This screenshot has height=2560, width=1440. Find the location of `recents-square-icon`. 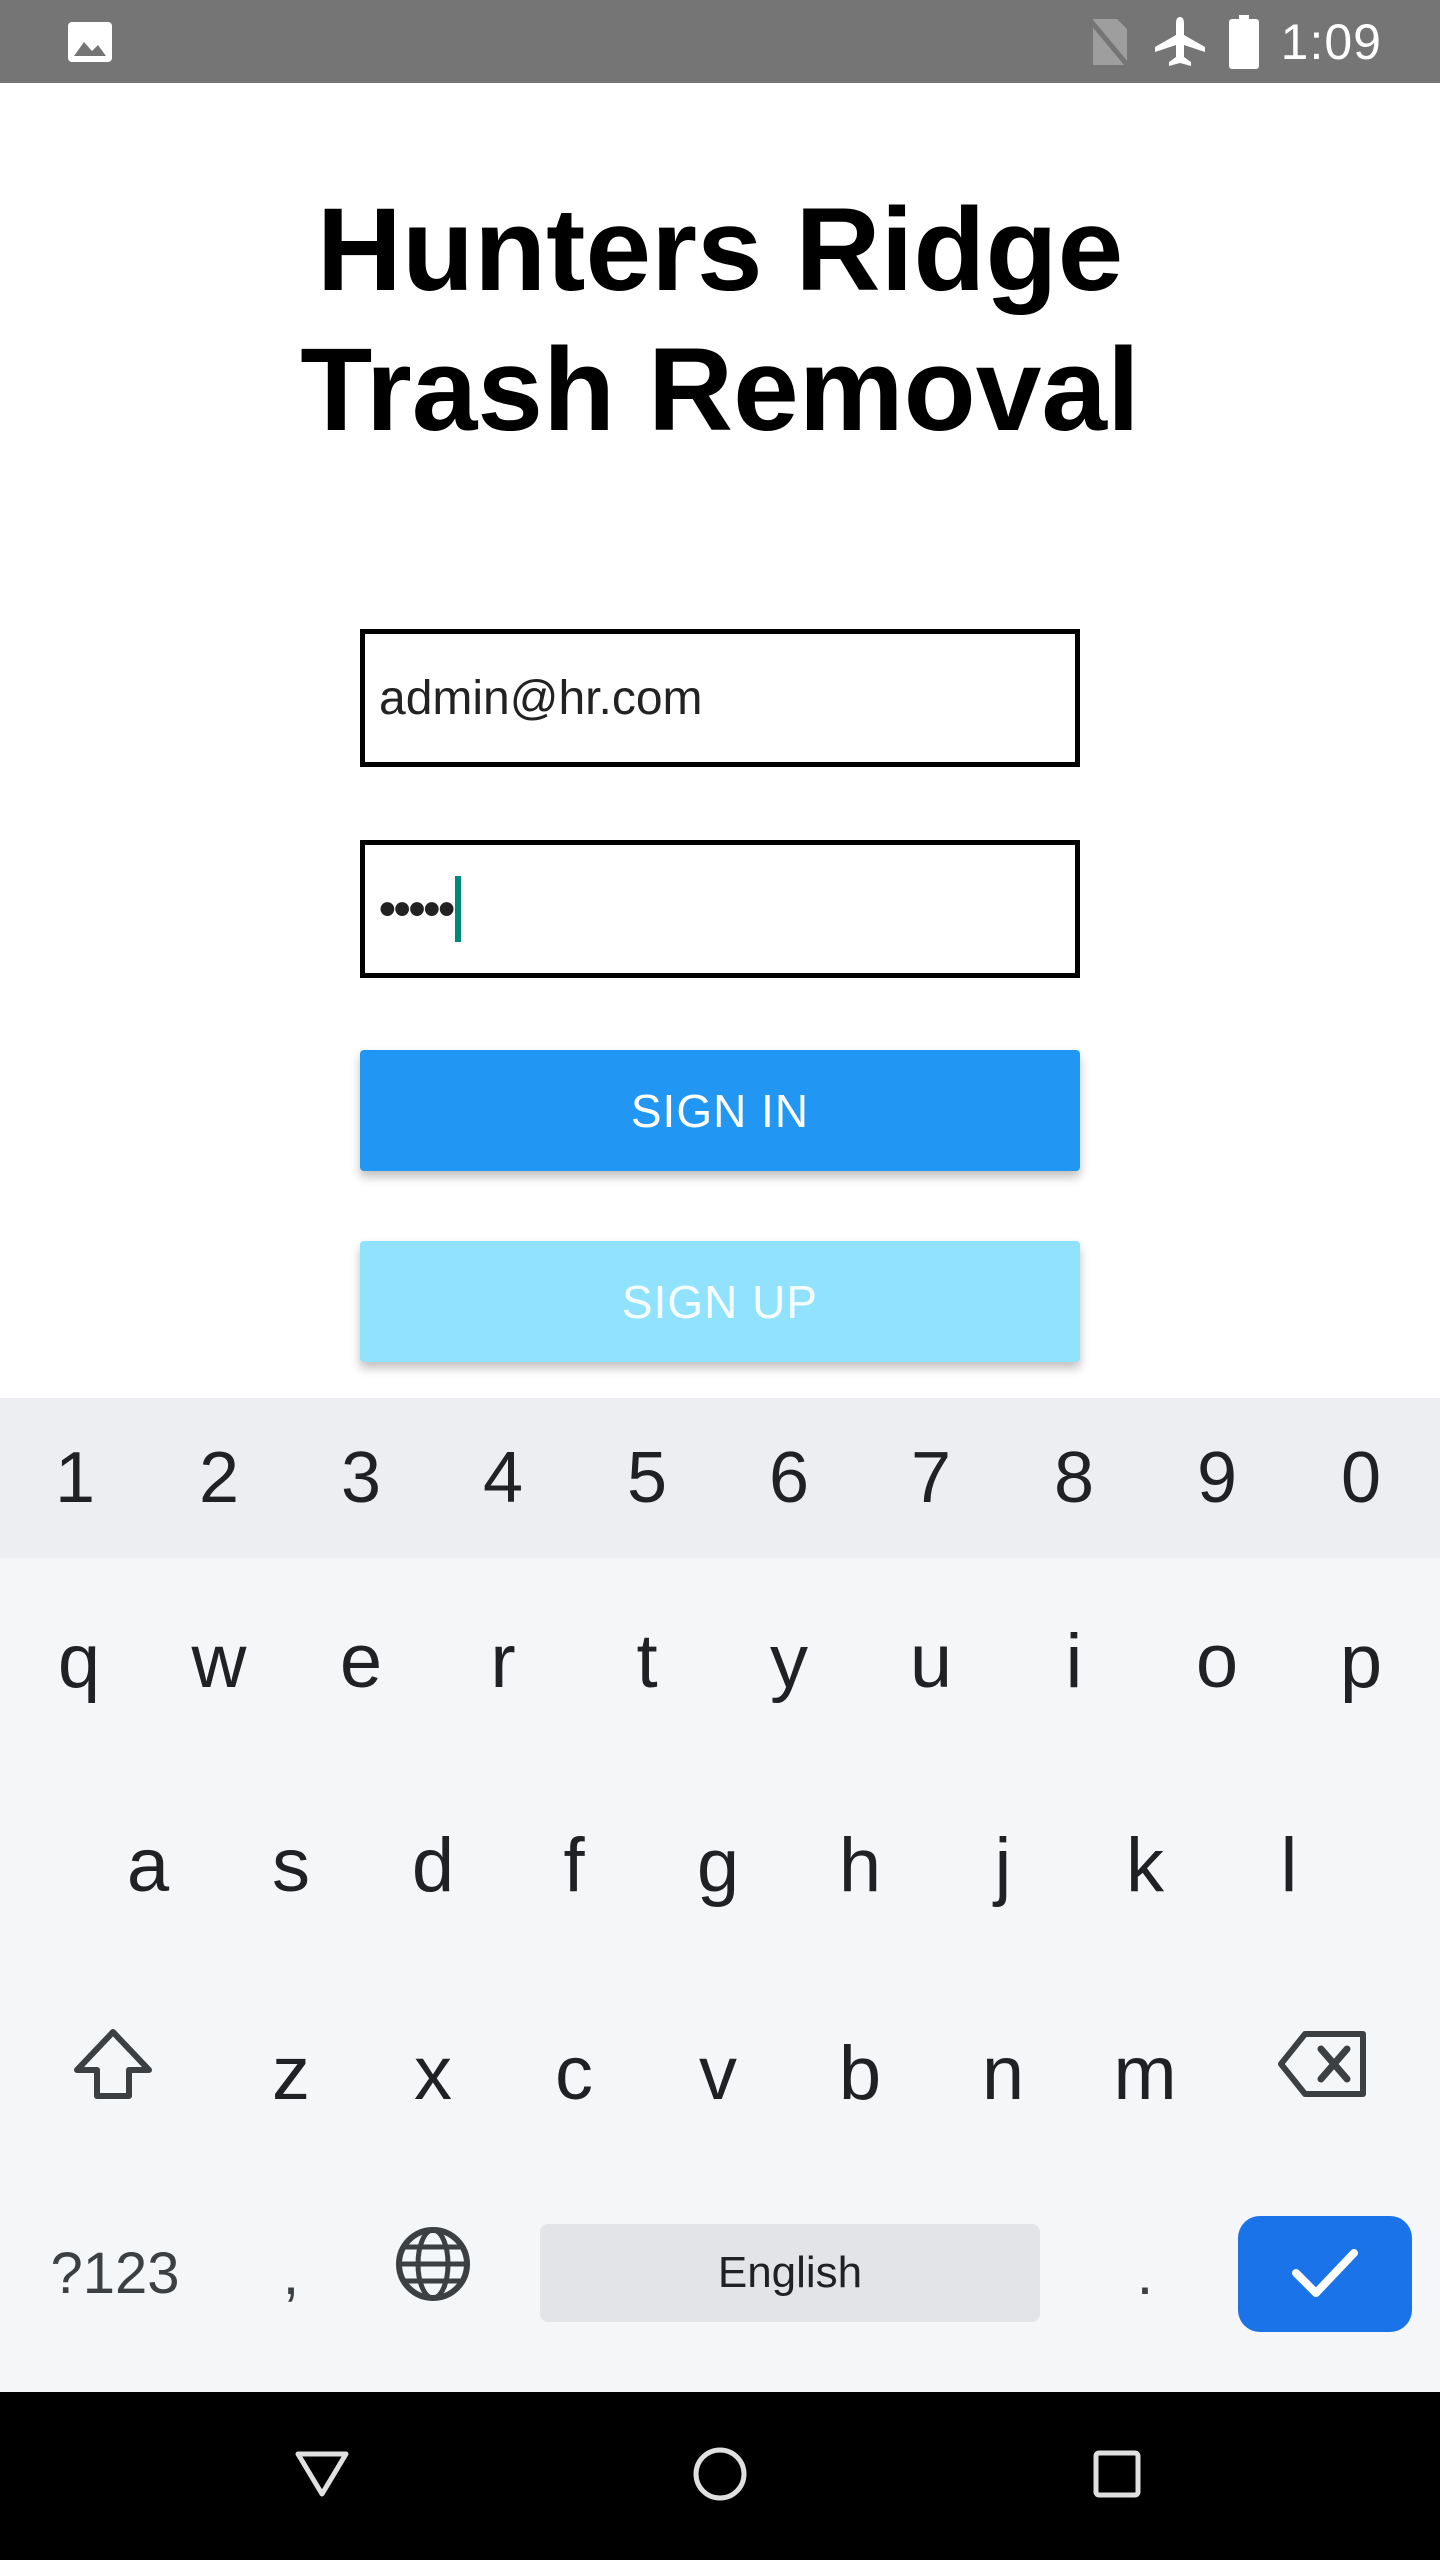

recents-square-icon is located at coordinates (1117, 2476).